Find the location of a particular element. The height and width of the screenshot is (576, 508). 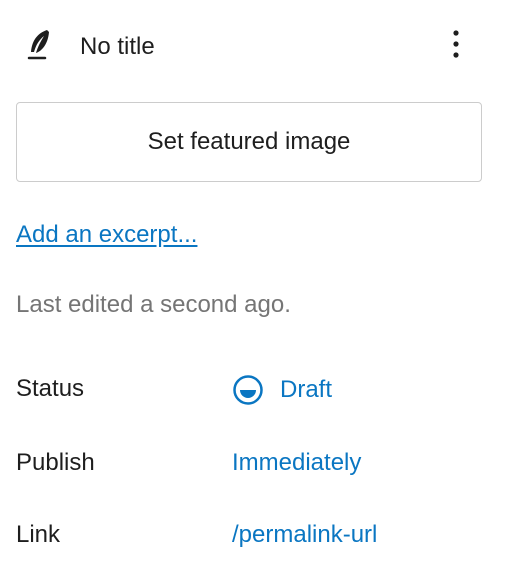

status-label: Status is located at coordinates (50, 388).